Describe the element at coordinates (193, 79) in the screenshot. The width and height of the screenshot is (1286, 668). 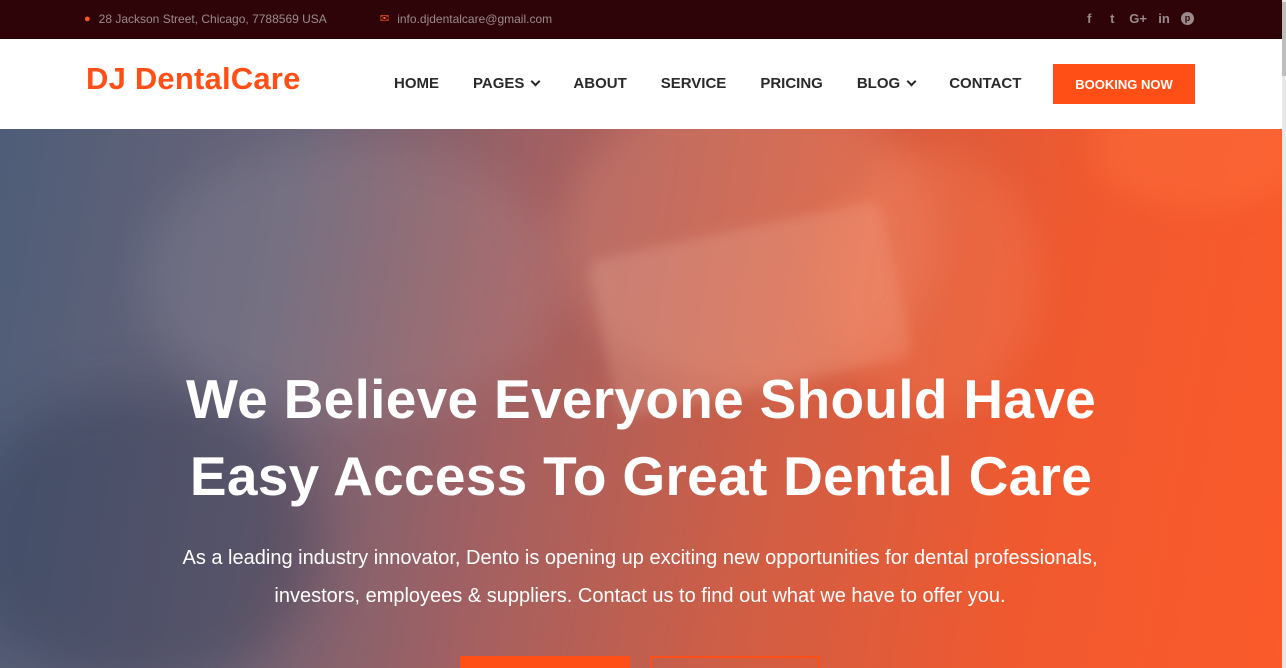
I see `site-logo: DJ DentalCare` at that location.